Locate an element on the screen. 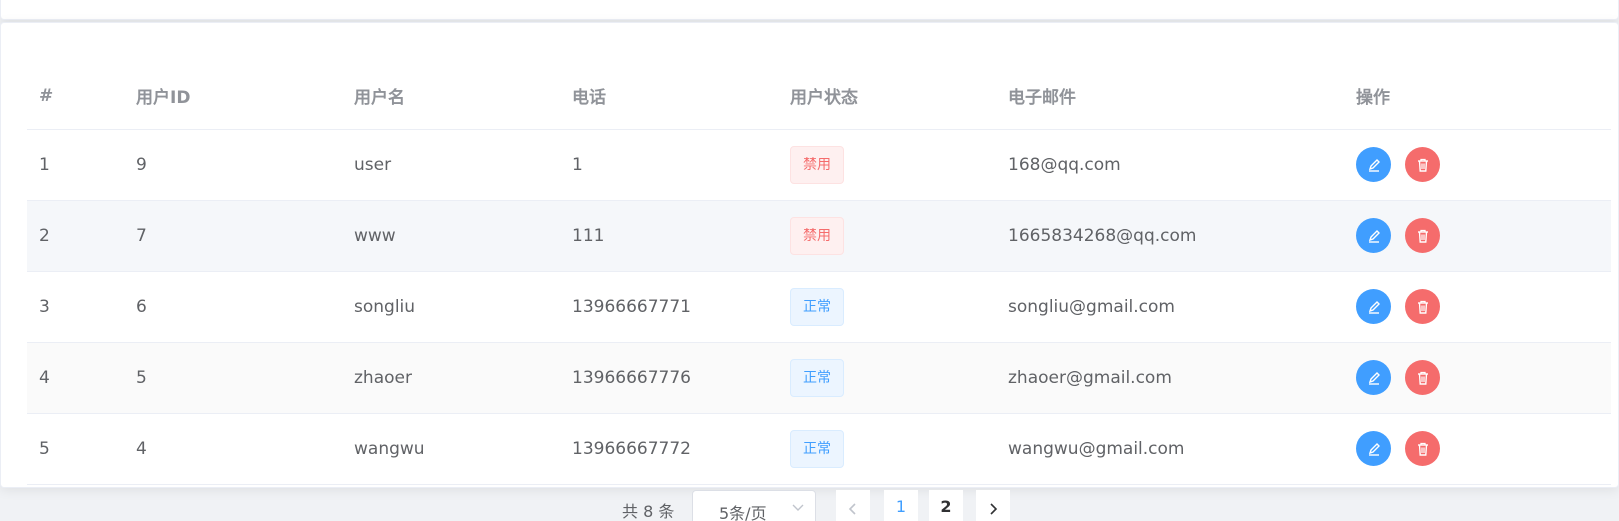 The height and width of the screenshot is (521, 1619). top-card is located at coordinates (809, 10).